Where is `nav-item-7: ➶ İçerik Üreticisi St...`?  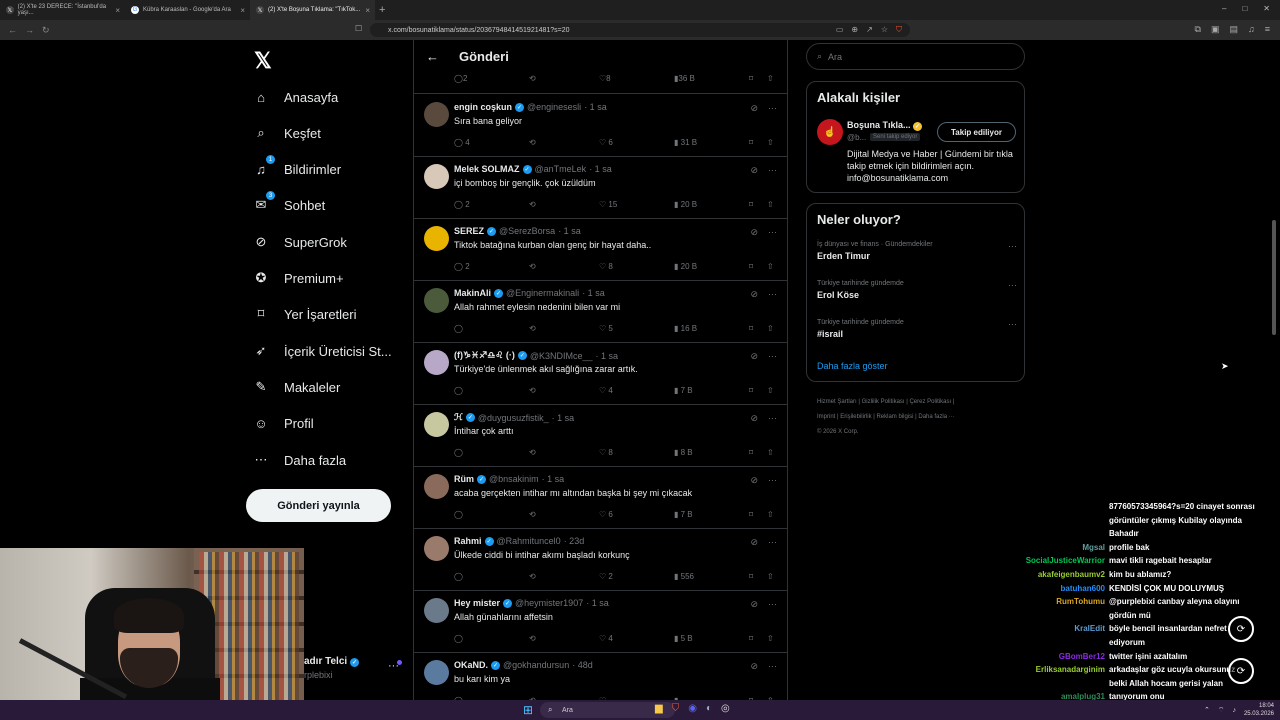
nav-item-7: ➶ İçerik Üreticisi St... is located at coordinates (322, 351).